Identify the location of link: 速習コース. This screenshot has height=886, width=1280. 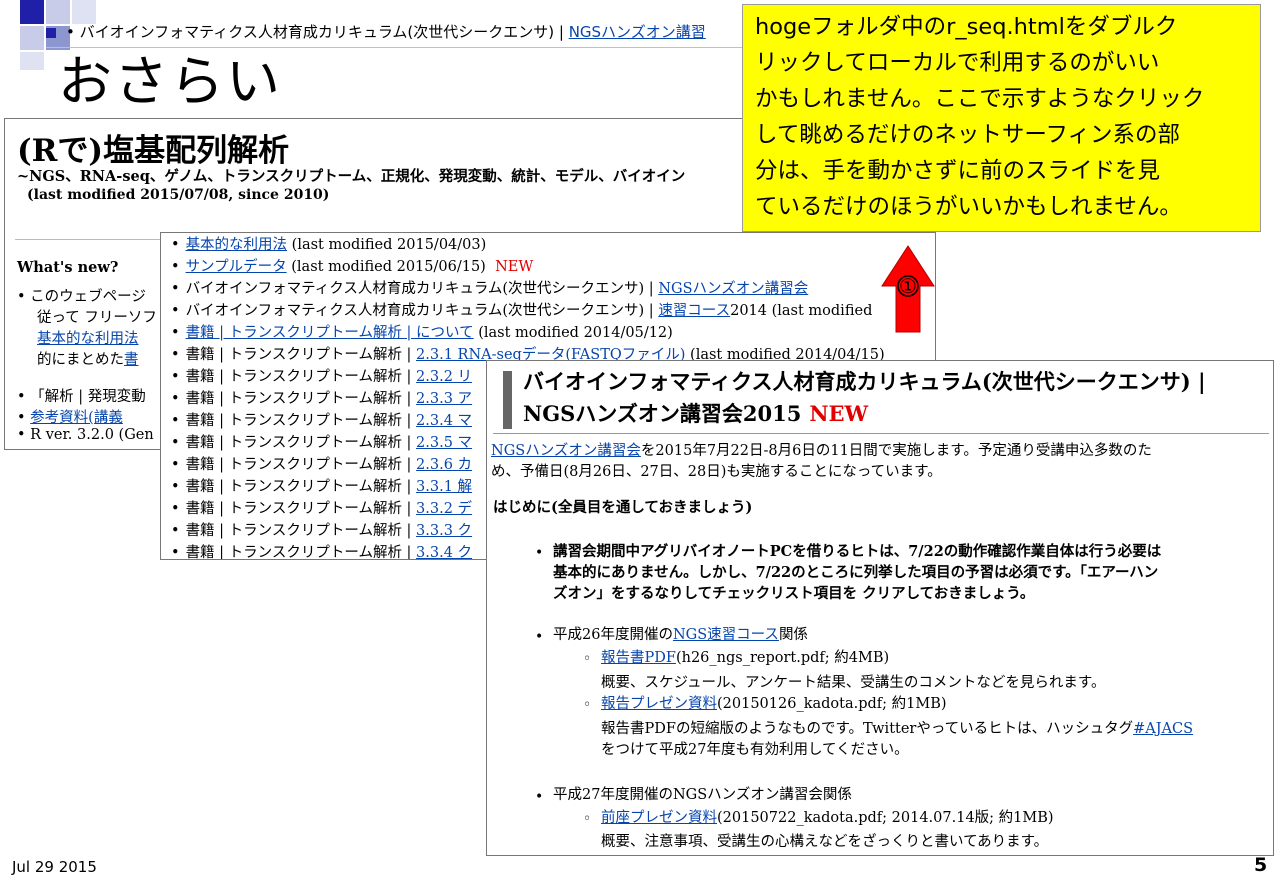
(694, 311).